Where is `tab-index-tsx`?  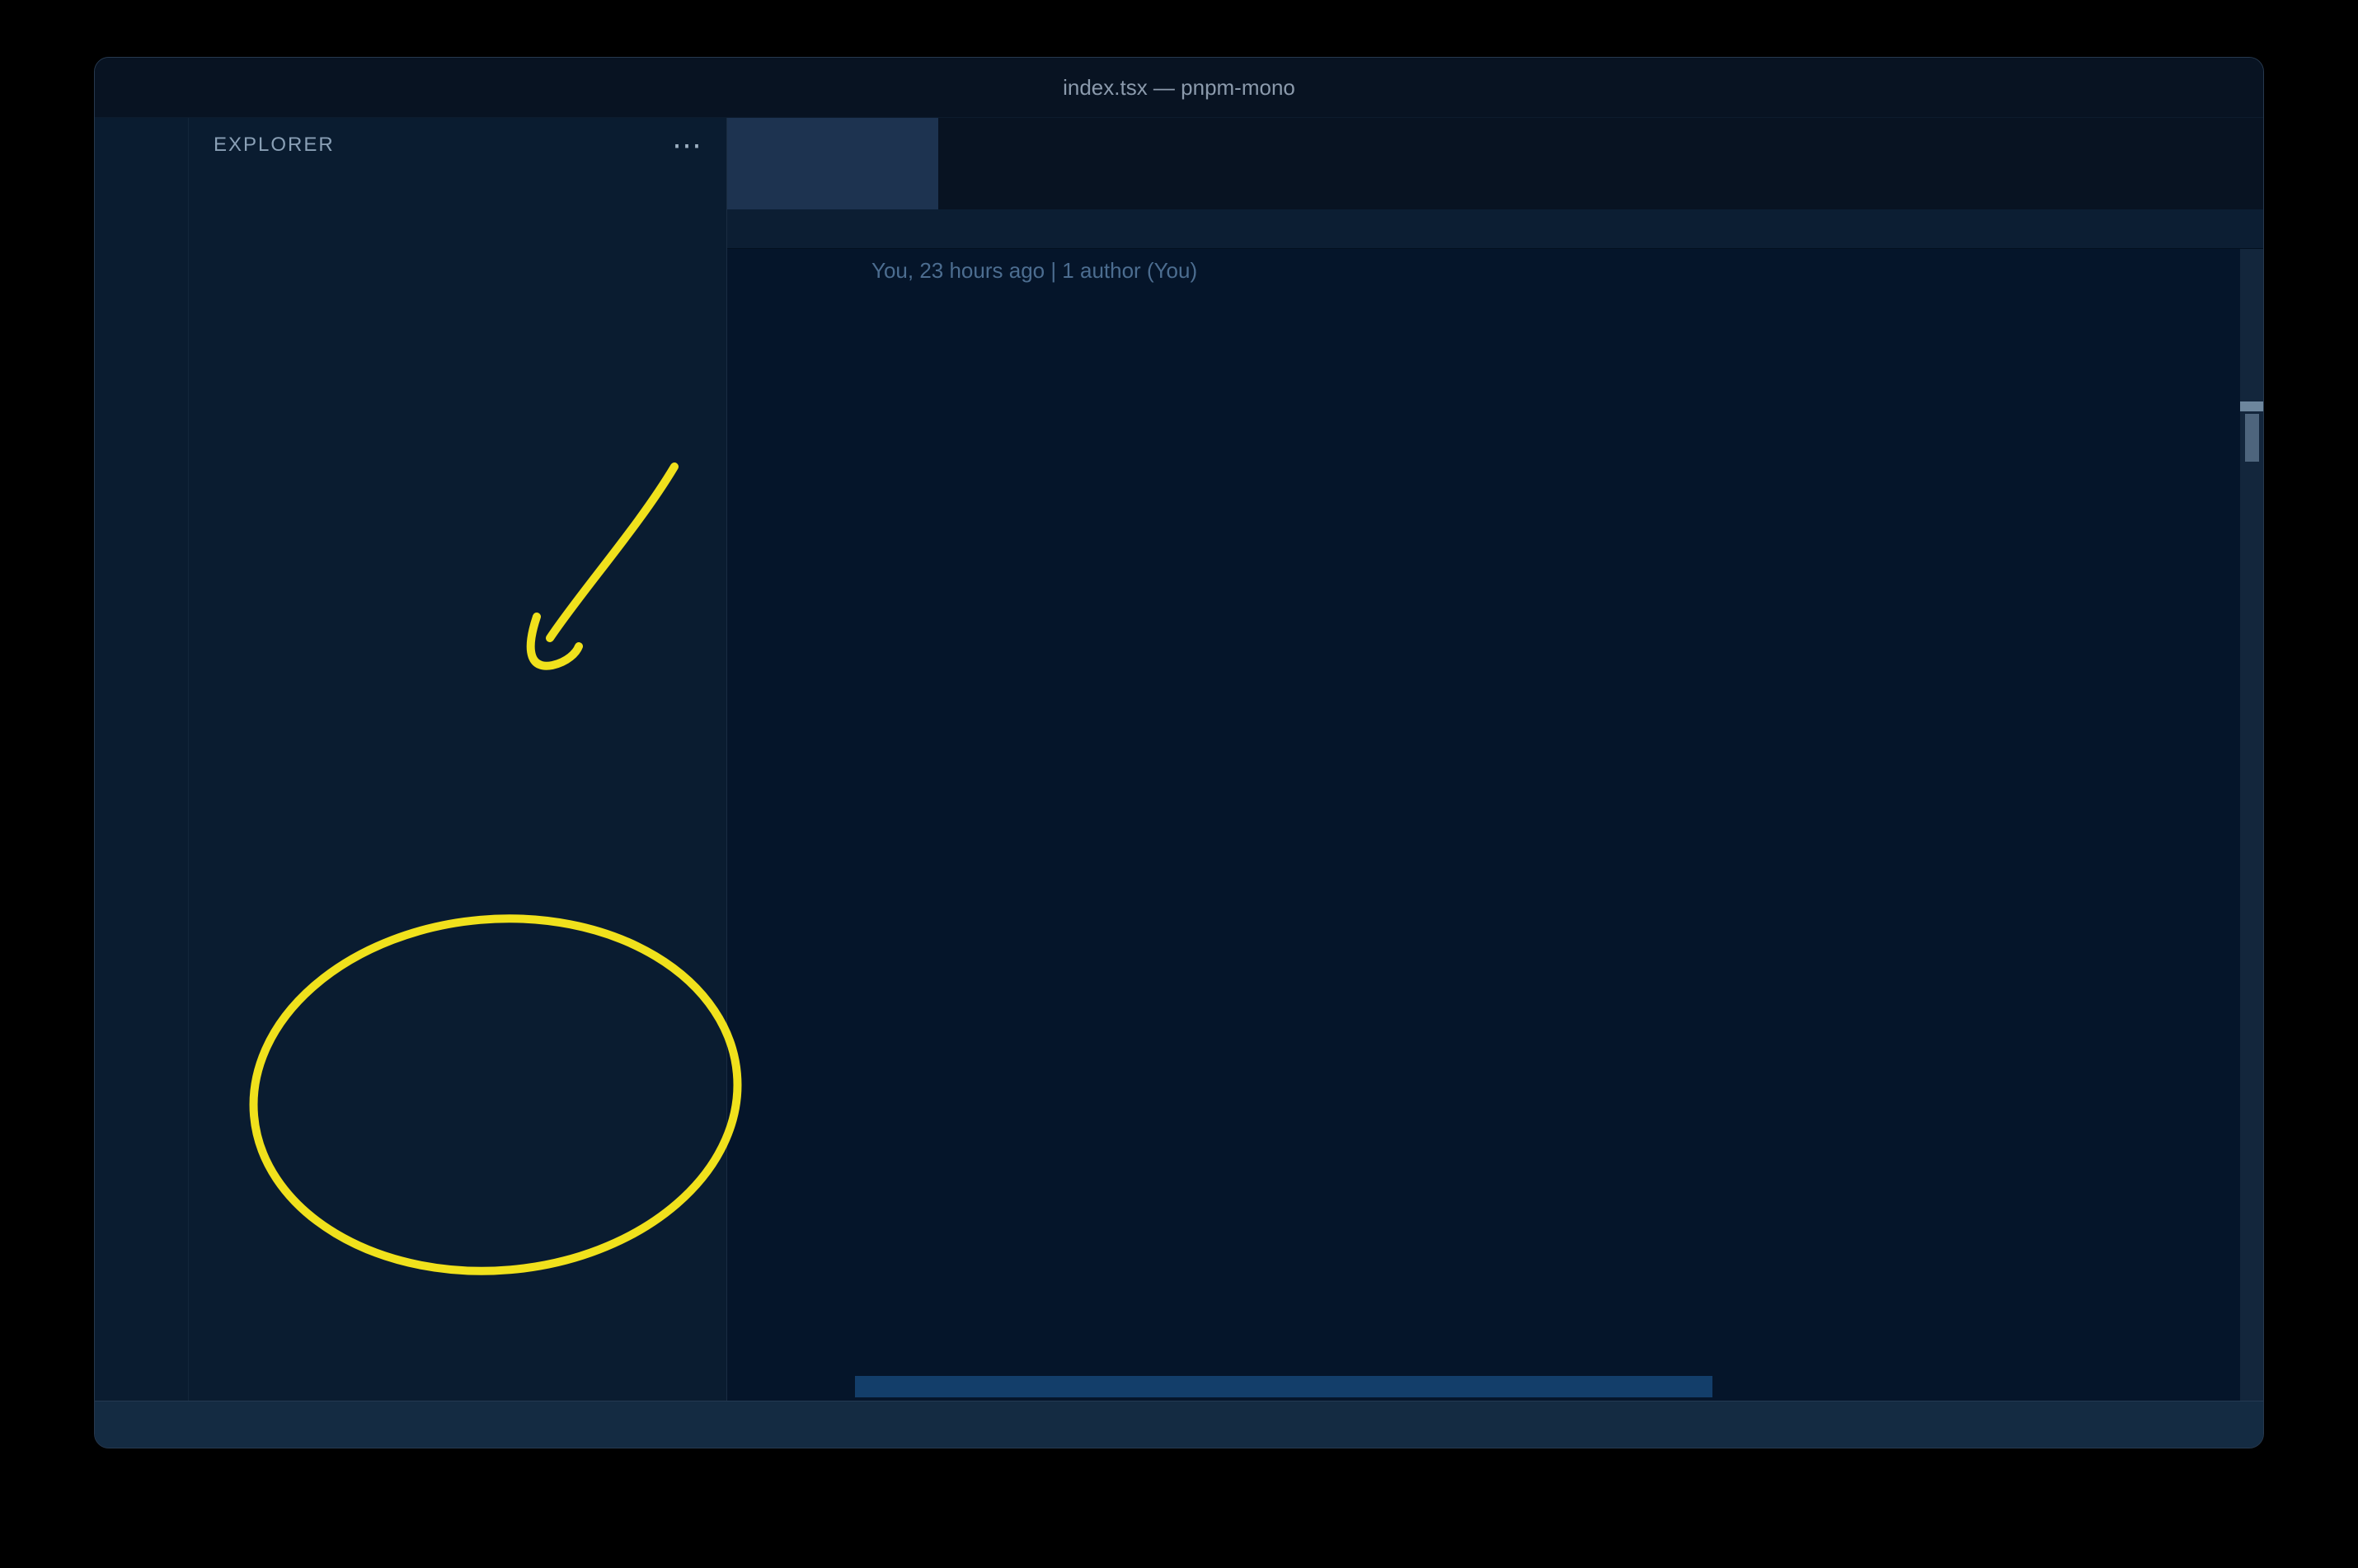
tab-index-tsx is located at coordinates (833, 163).